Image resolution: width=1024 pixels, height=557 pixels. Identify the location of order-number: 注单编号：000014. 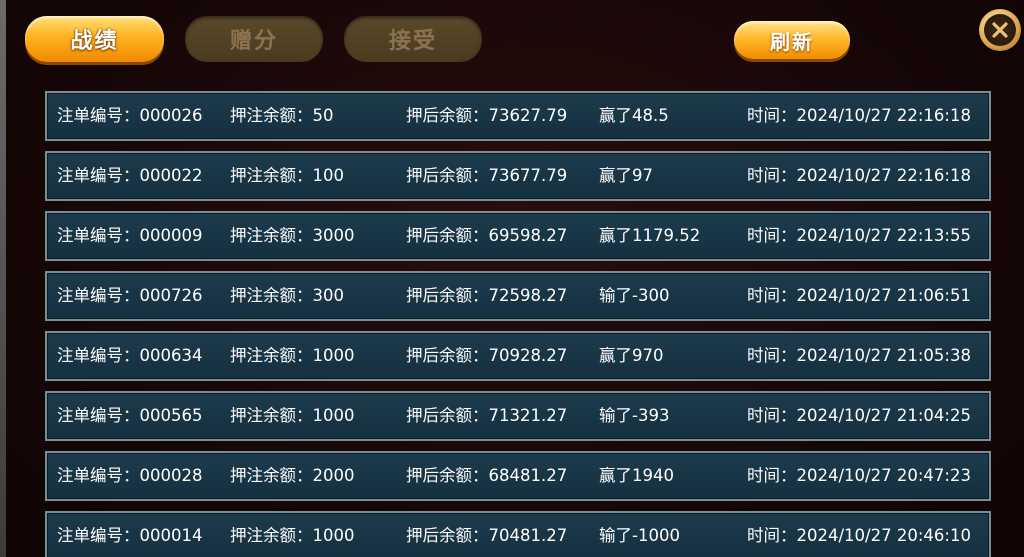
(130, 535).